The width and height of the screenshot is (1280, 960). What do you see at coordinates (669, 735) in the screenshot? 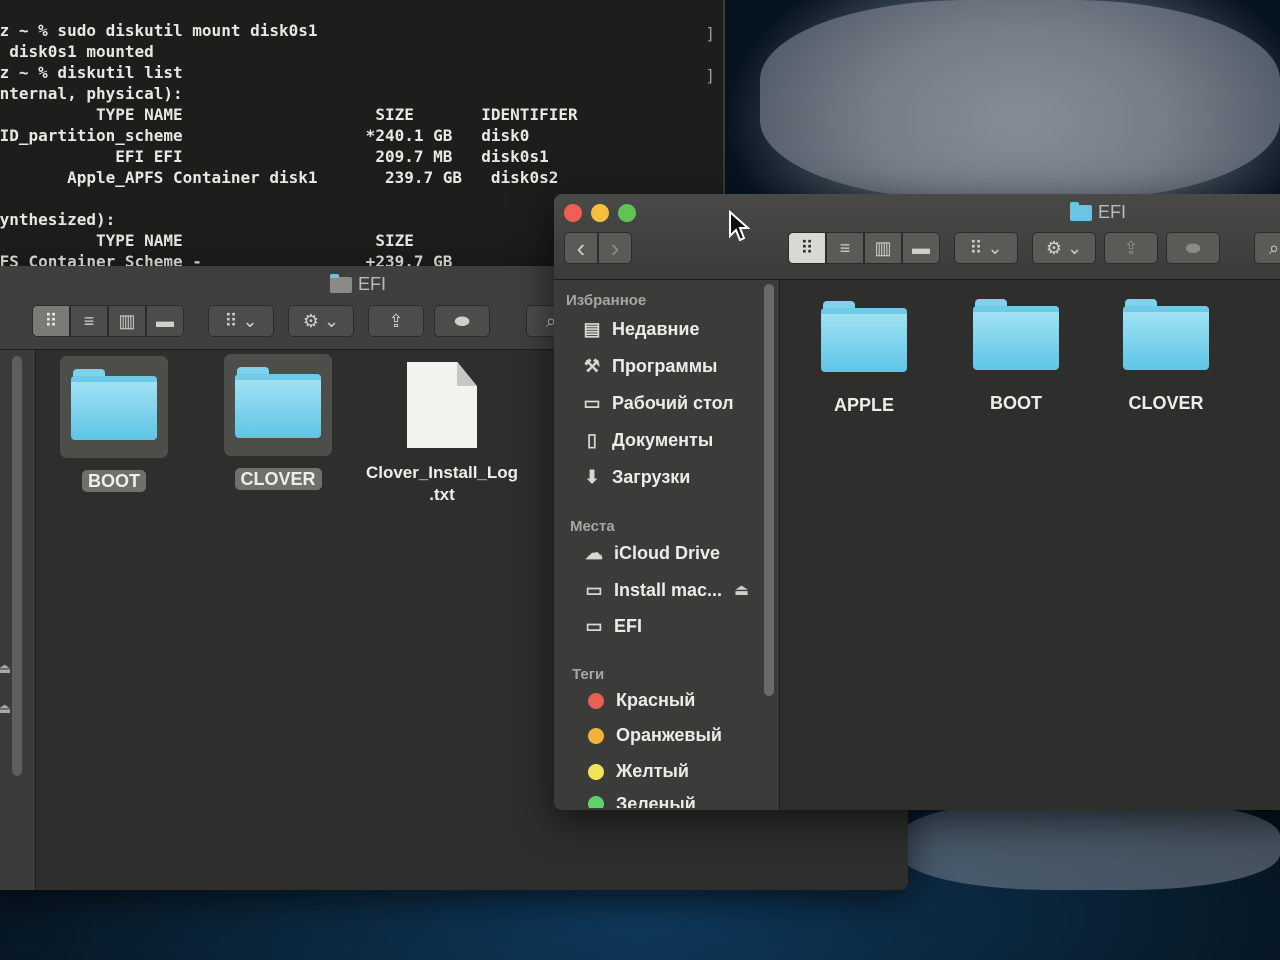
I see `sidebar-item-label: Оранжевый` at bounding box center [669, 735].